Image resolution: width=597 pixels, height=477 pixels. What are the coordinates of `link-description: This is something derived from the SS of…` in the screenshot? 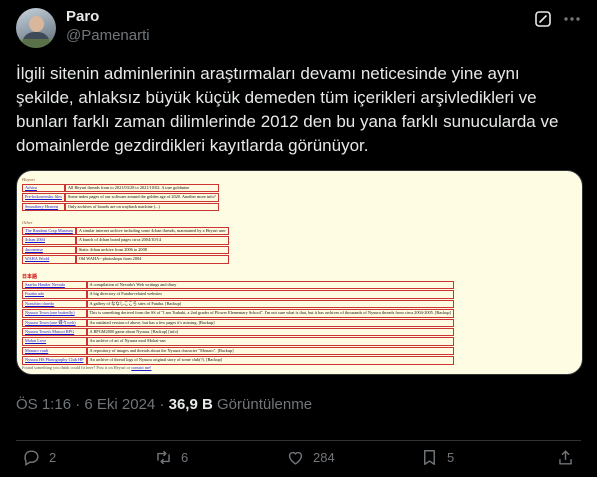 It's located at (270, 313).